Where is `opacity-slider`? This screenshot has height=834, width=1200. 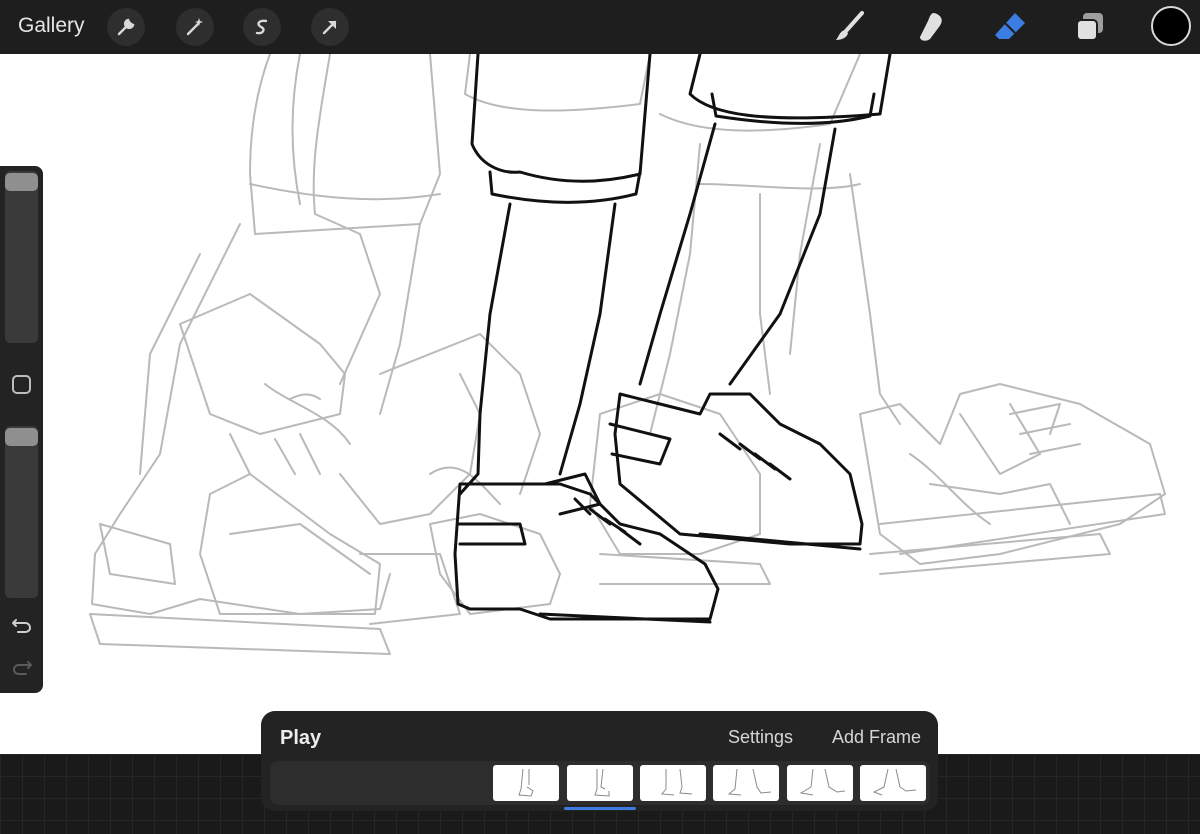
opacity-slider is located at coordinates (21, 512).